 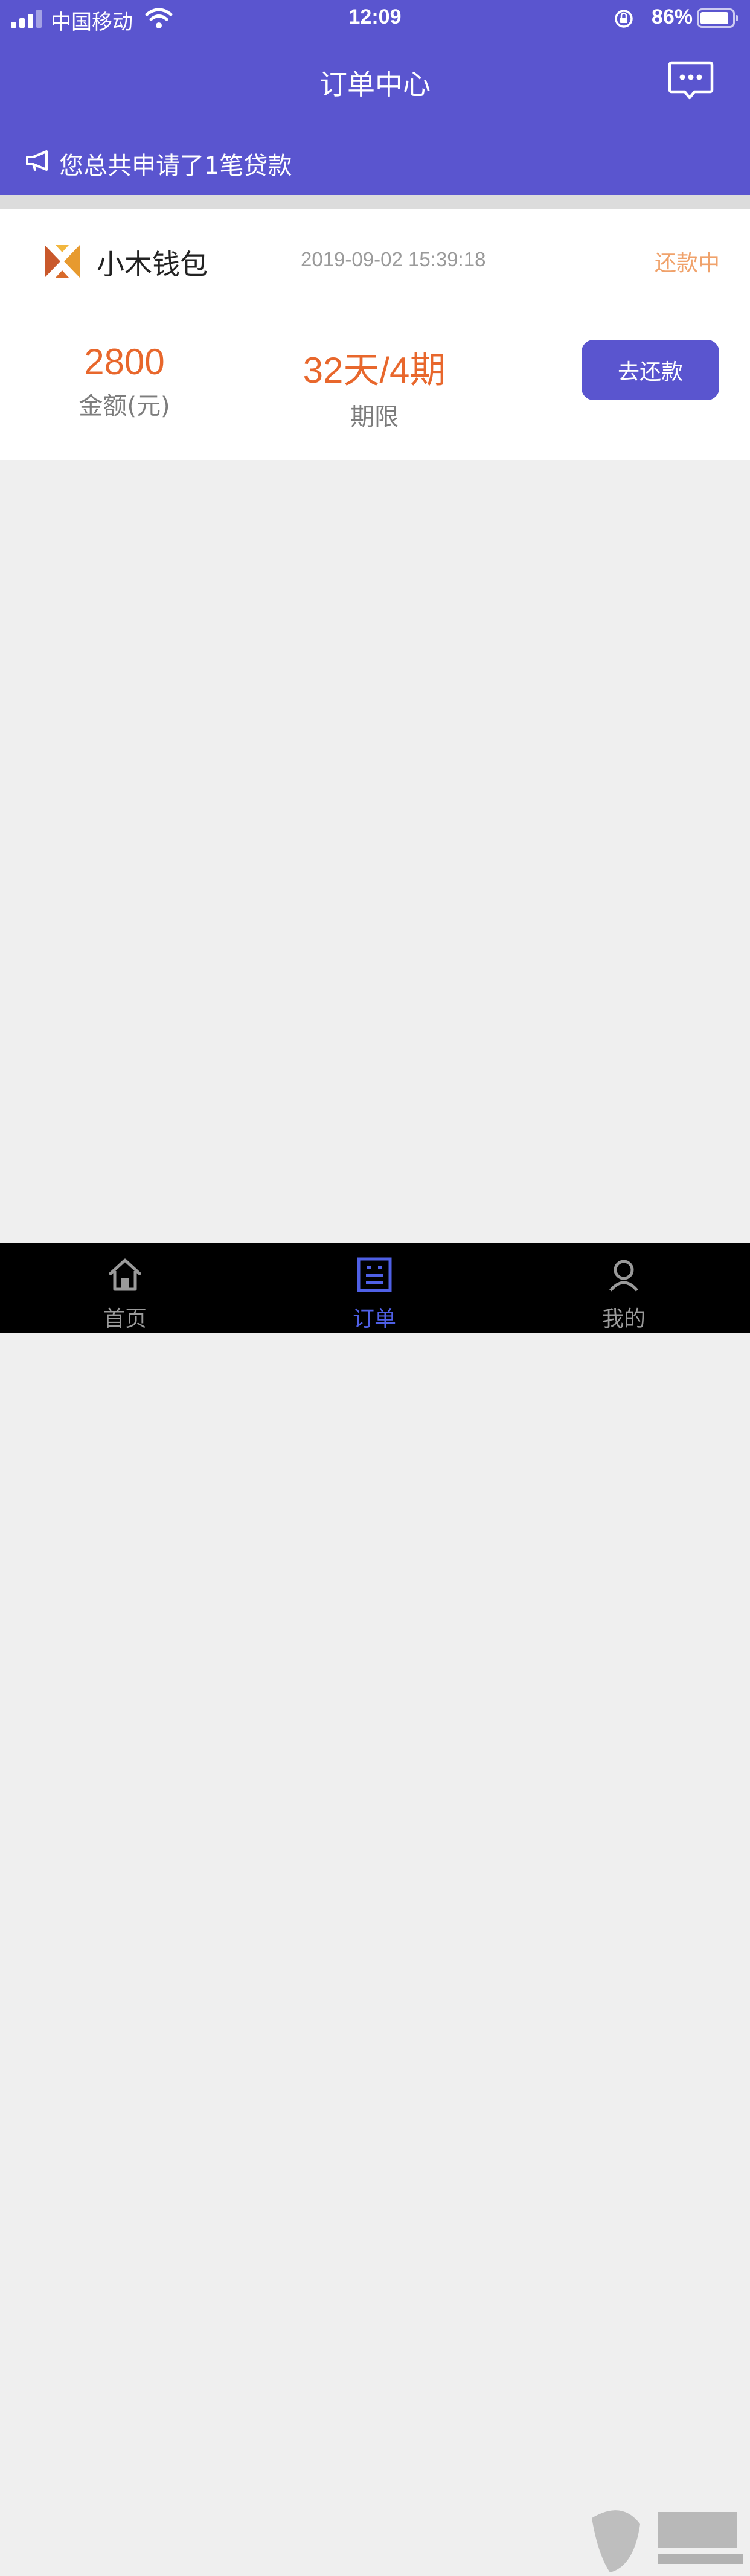 I want to click on tab-mine-label: 我的, so click(x=623, y=1319).